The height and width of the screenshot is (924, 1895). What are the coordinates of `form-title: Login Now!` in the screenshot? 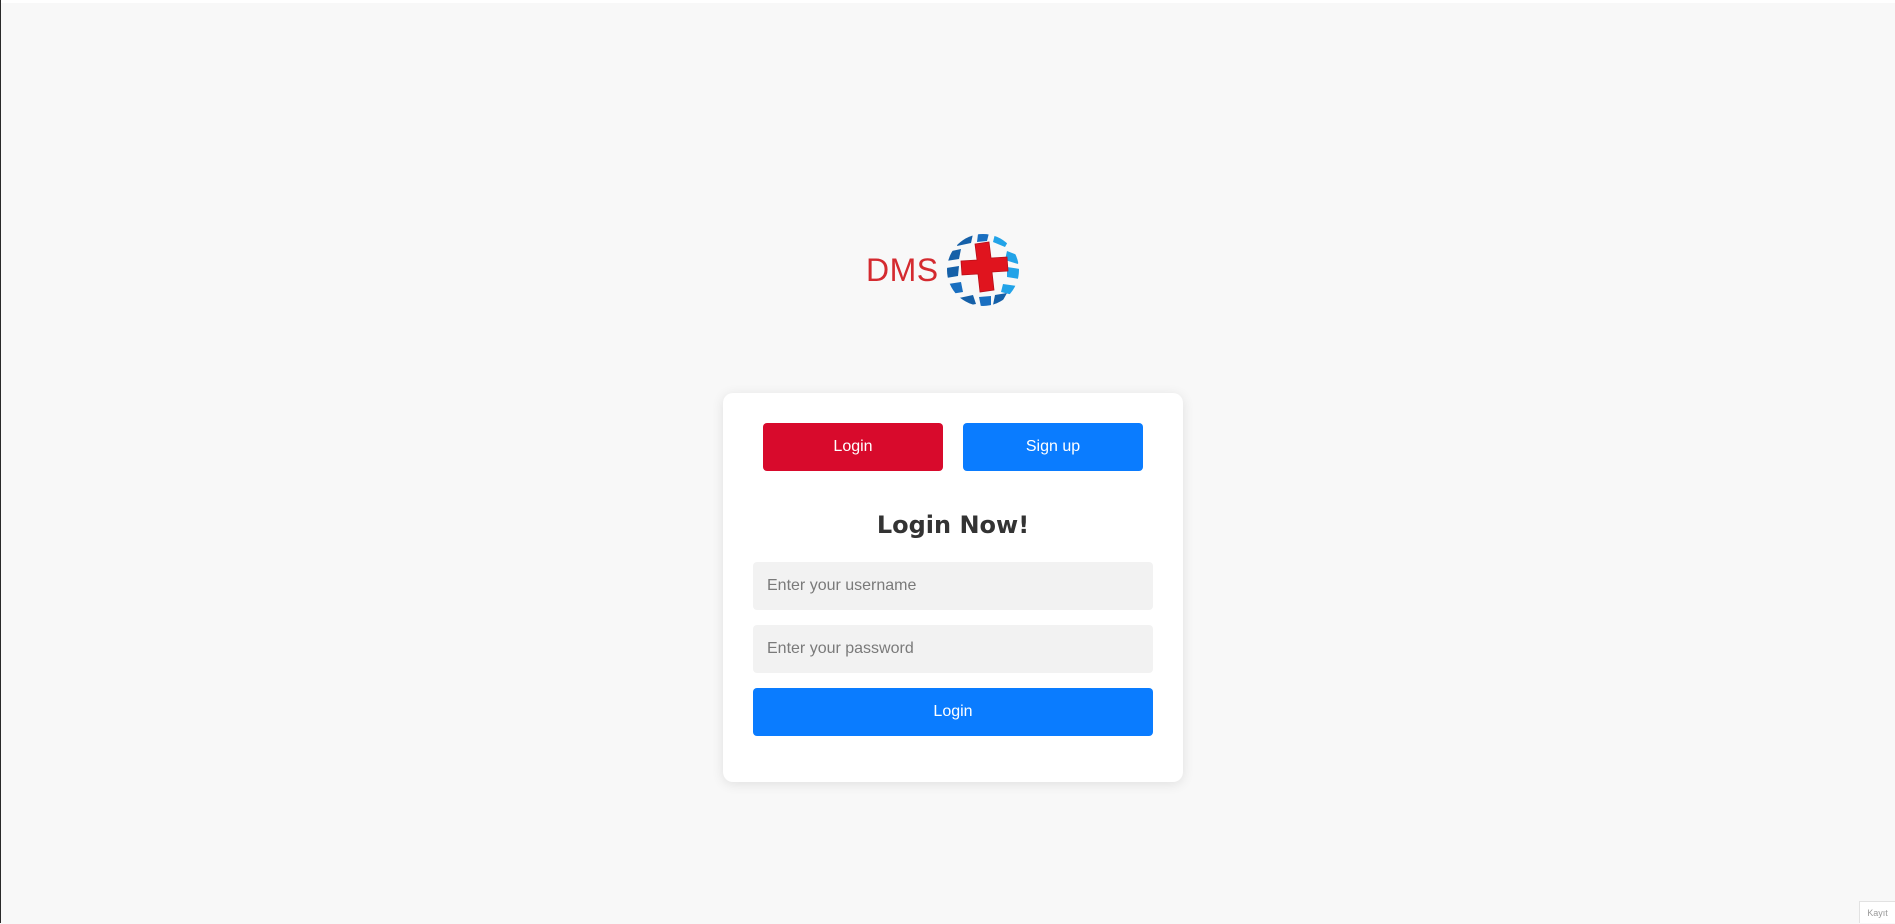 It's located at (953, 525).